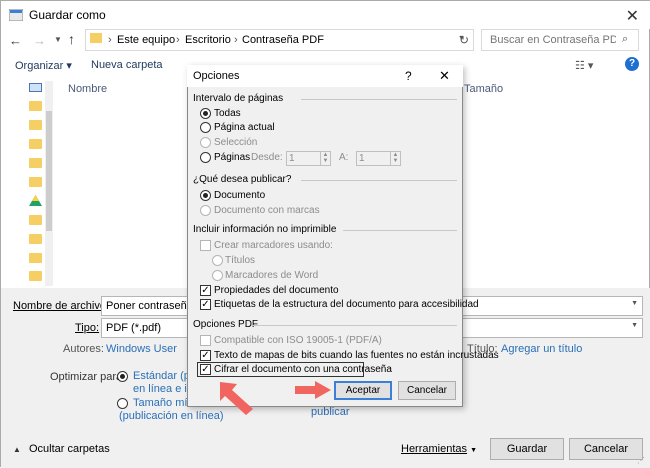 The width and height of the screenshot is (650, 468). What do you see at coordinates (205, 142) in the screenshot?
I see `page-range-selection-radio` at bounding box center [205, 142].